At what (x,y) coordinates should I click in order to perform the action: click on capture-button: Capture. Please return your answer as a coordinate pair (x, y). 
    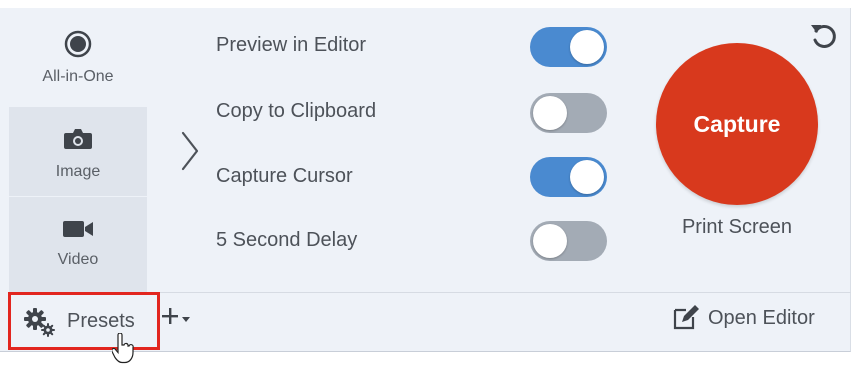
    Looking at the image, I should click on (737, 124).